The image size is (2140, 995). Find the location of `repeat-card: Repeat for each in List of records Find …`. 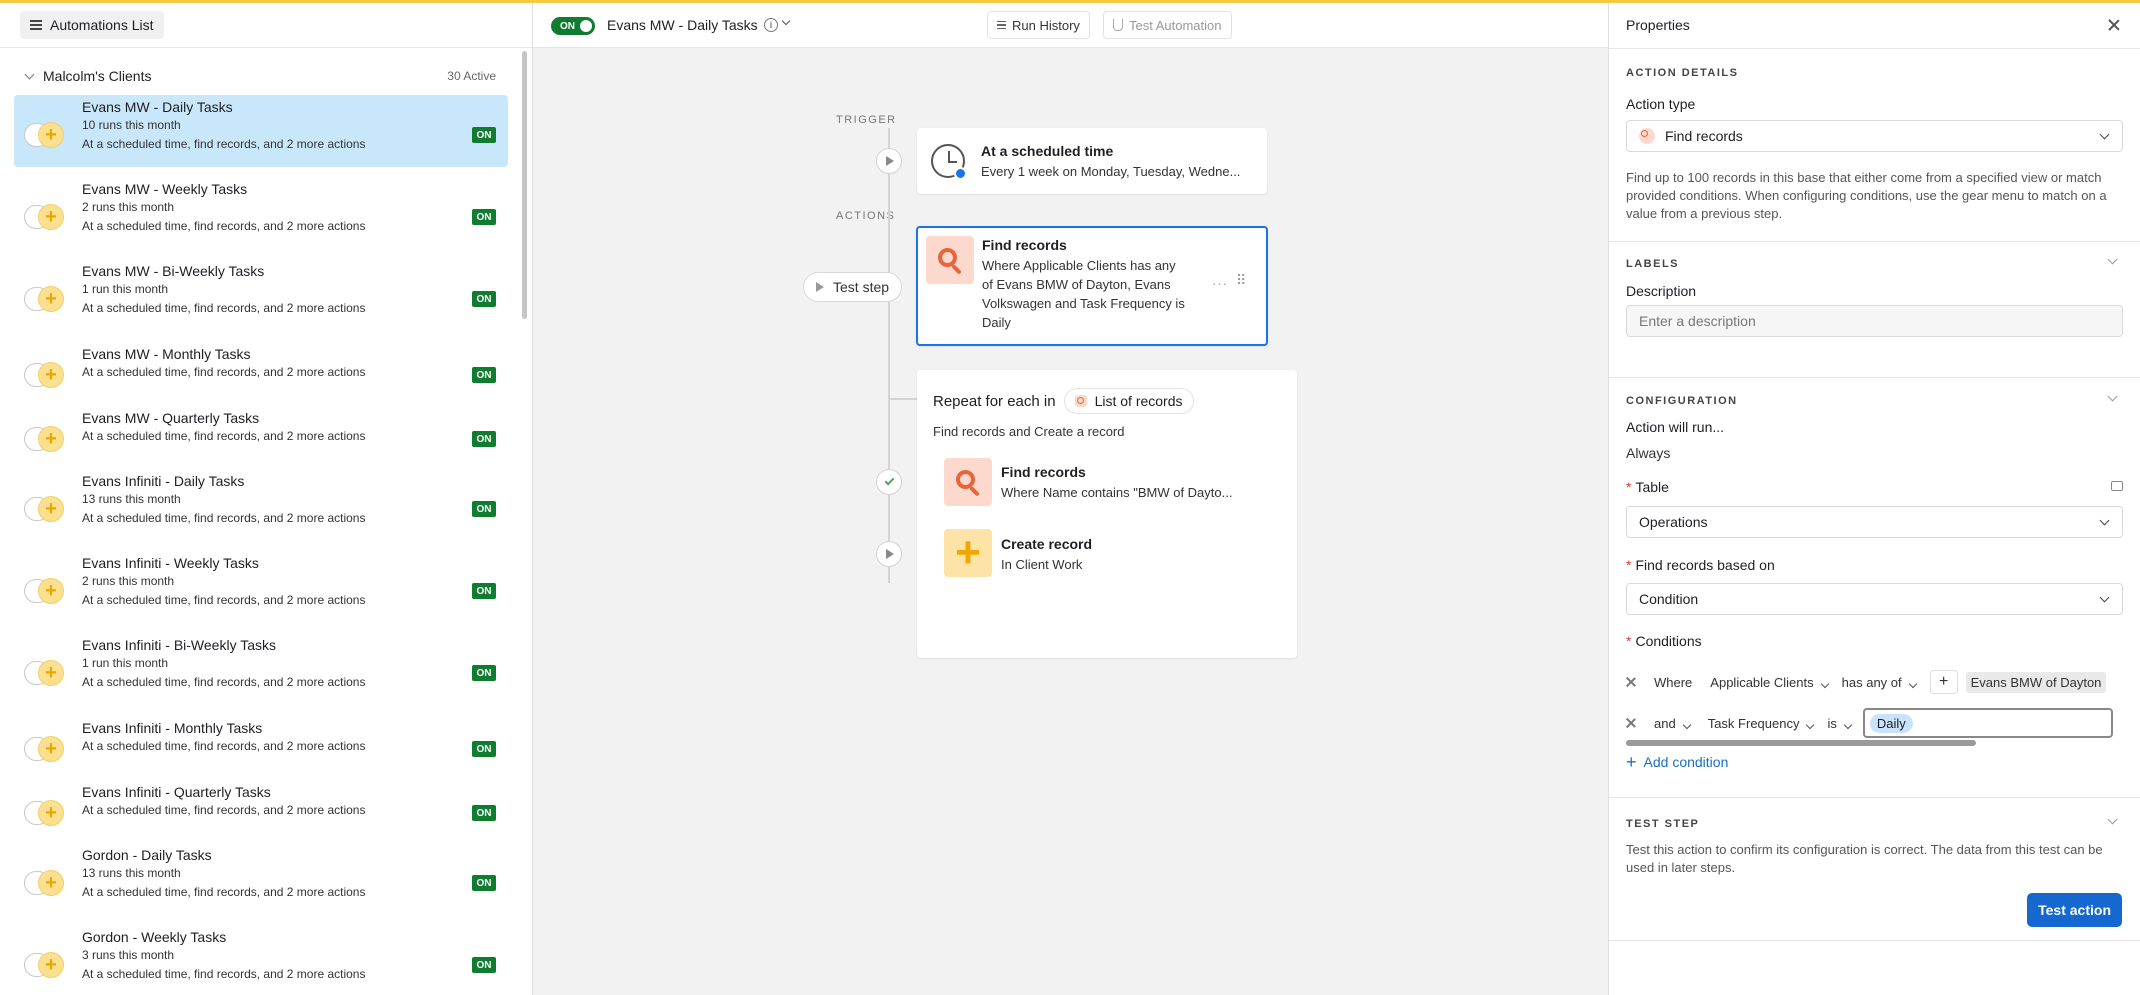

repeat-card: Repeat for each in List of records Find … is located at coordinates (1107, 514).